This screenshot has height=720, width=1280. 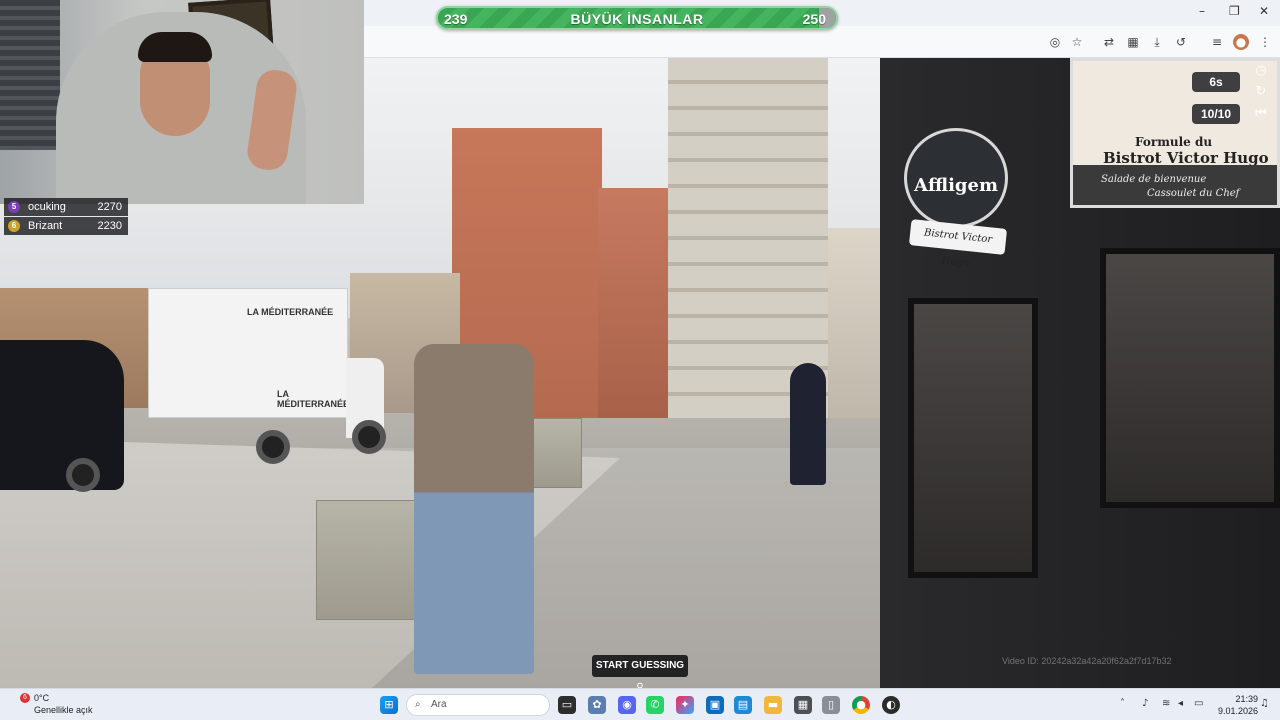 I want to click on pedestrian-far, so click(x=808, y=424).